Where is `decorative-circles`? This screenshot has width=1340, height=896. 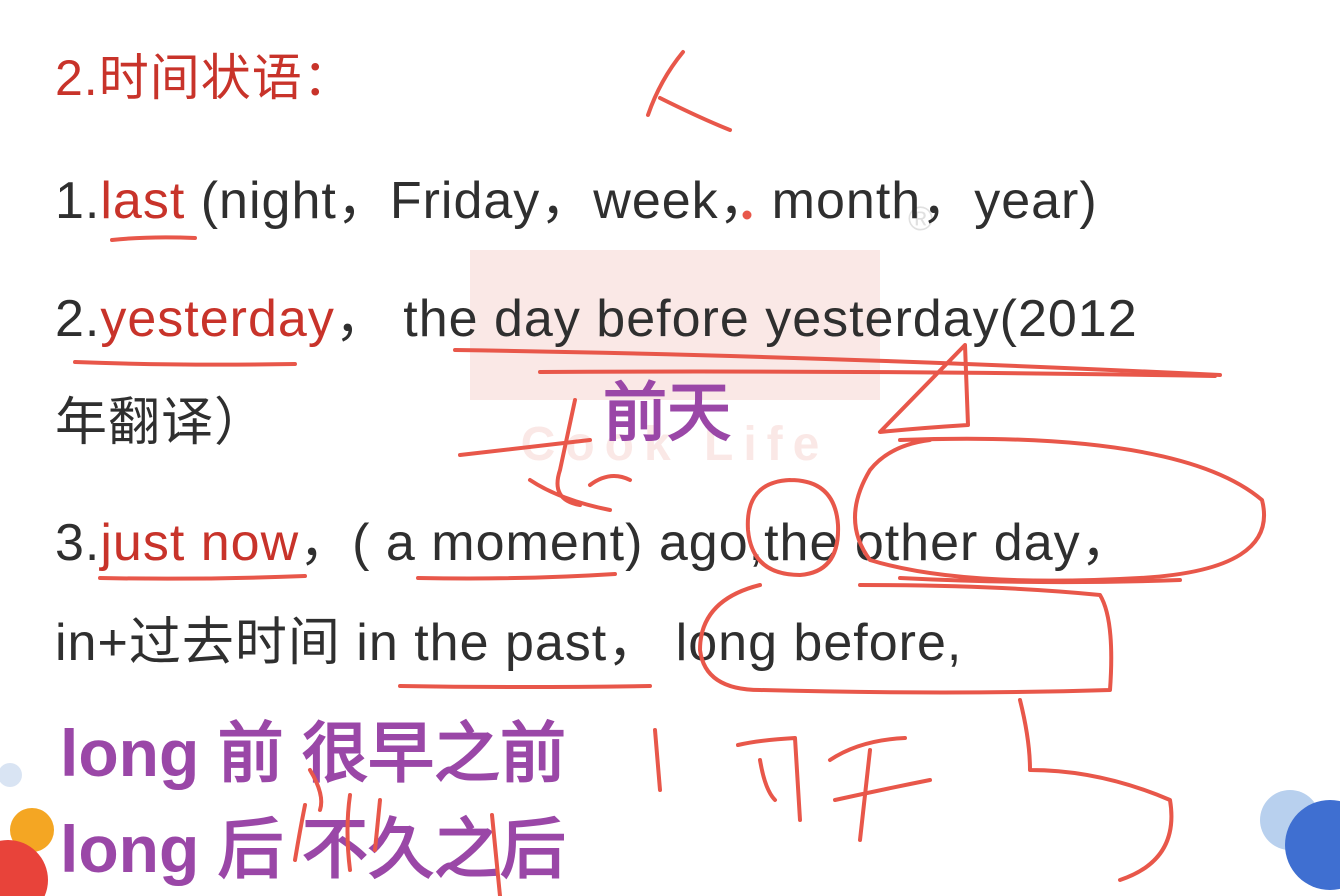 decorative-circles is located at coordinates (670, 829).